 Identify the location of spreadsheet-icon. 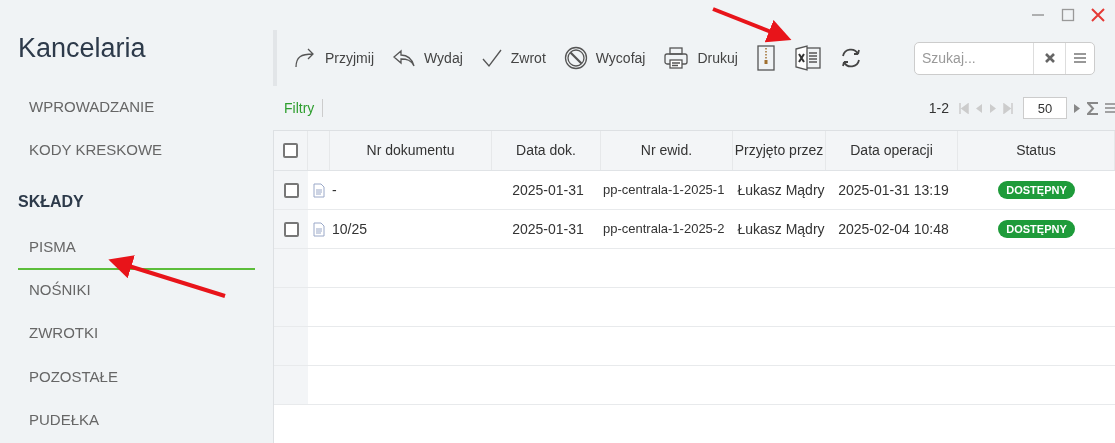
(807, 58).